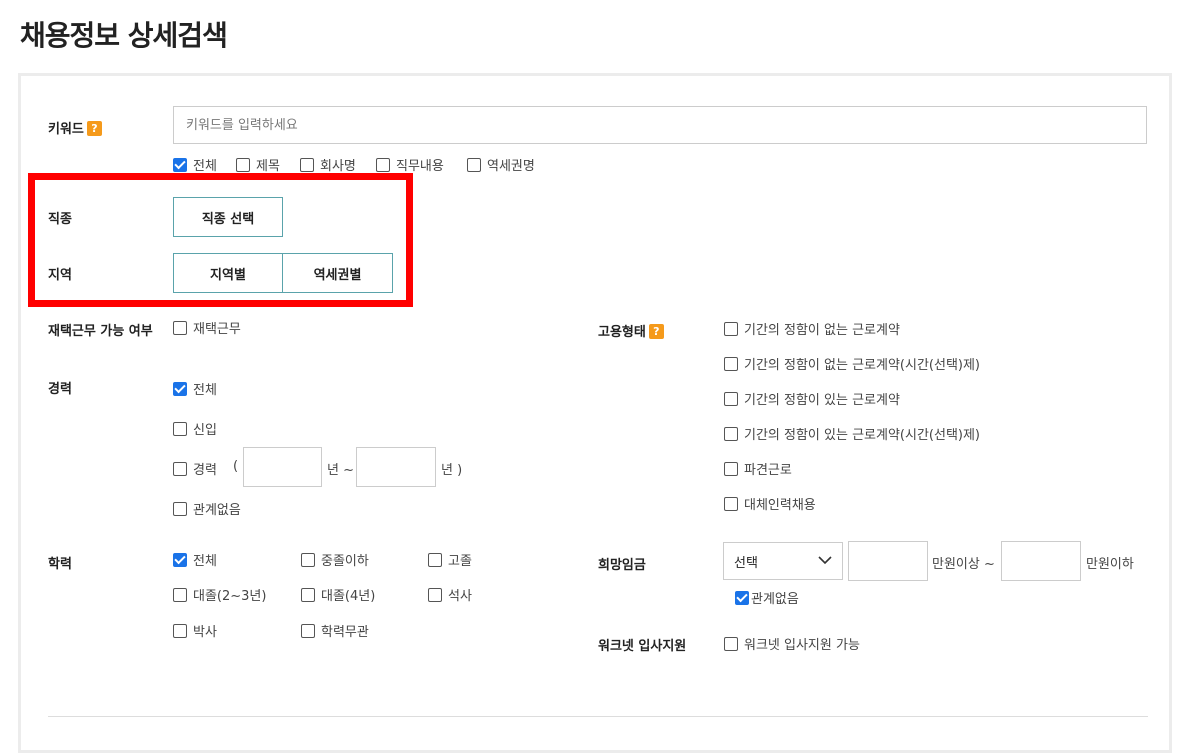 The width and height of the screenshot is (1189, 753). Describe the element at coordinates (66, 129) in the screenshot. I see `keyword-label-text: 키워드` at that location.